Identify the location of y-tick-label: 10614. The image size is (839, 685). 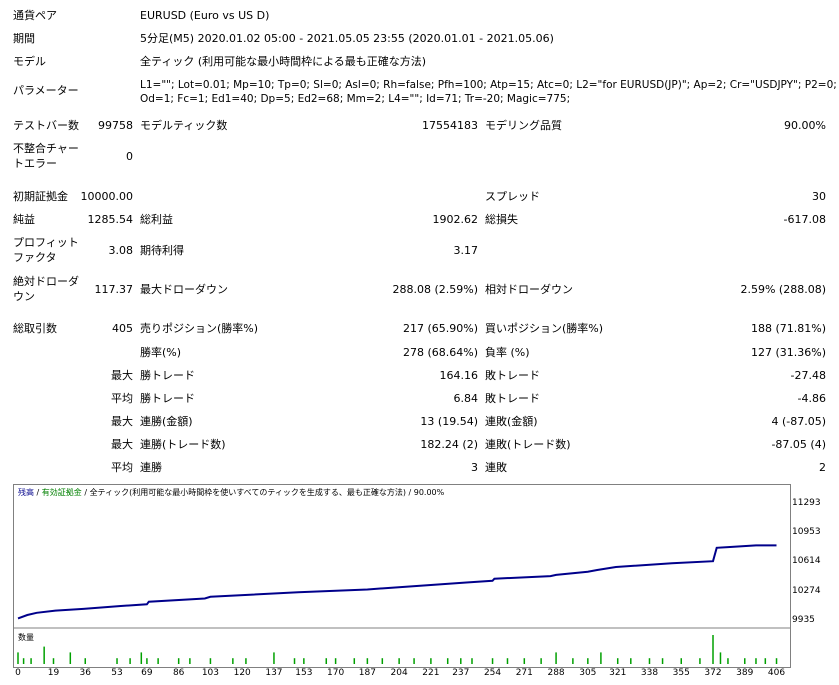
(806, 561).